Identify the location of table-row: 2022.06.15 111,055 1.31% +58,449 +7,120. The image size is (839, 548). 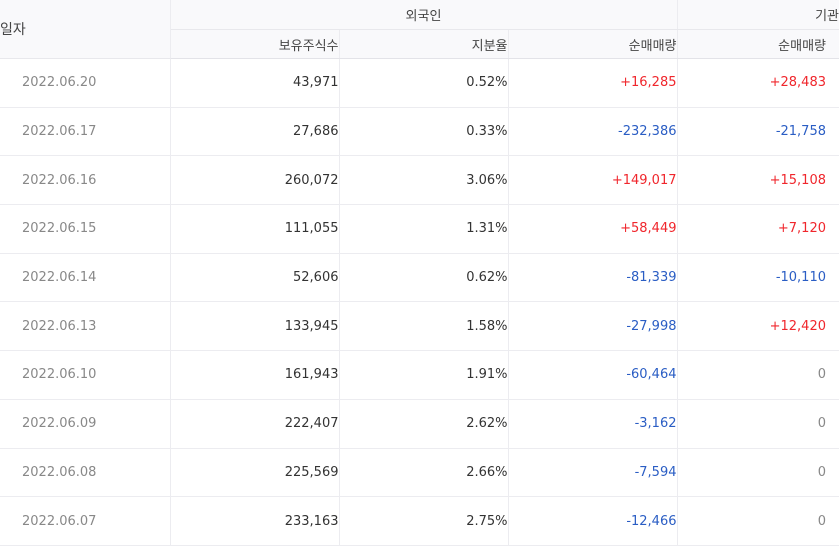
(419, 229).